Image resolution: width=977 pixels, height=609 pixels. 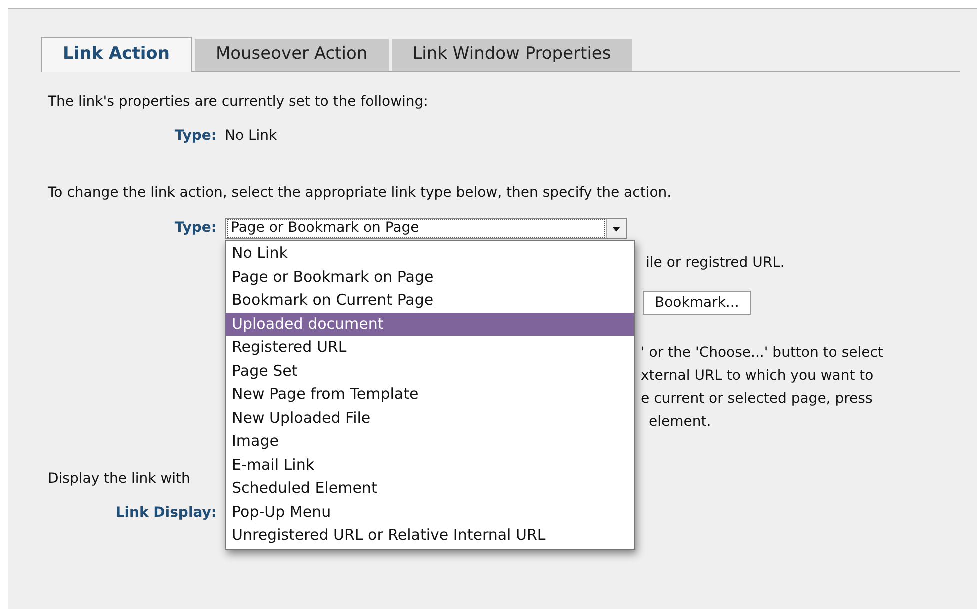 What do you see at coordinates (430, 488) in the screenshot?
I see `dropdown-option: Scheduled Element` at bounding box center [430, 488].